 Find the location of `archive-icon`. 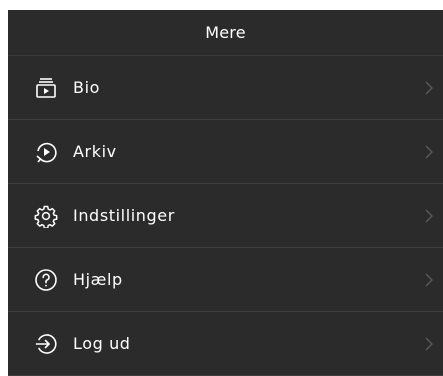

archive-icon is located at coordinates (46, 152).